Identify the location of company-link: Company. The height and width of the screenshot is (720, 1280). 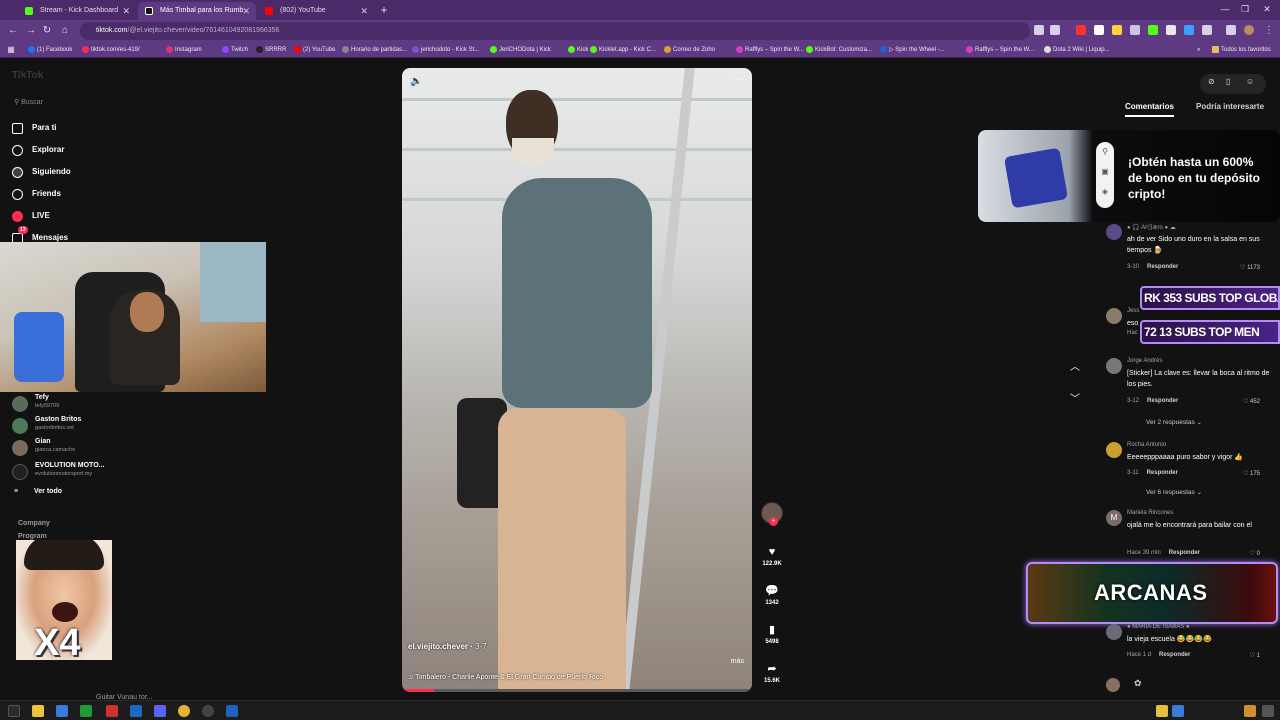
(34, 523).